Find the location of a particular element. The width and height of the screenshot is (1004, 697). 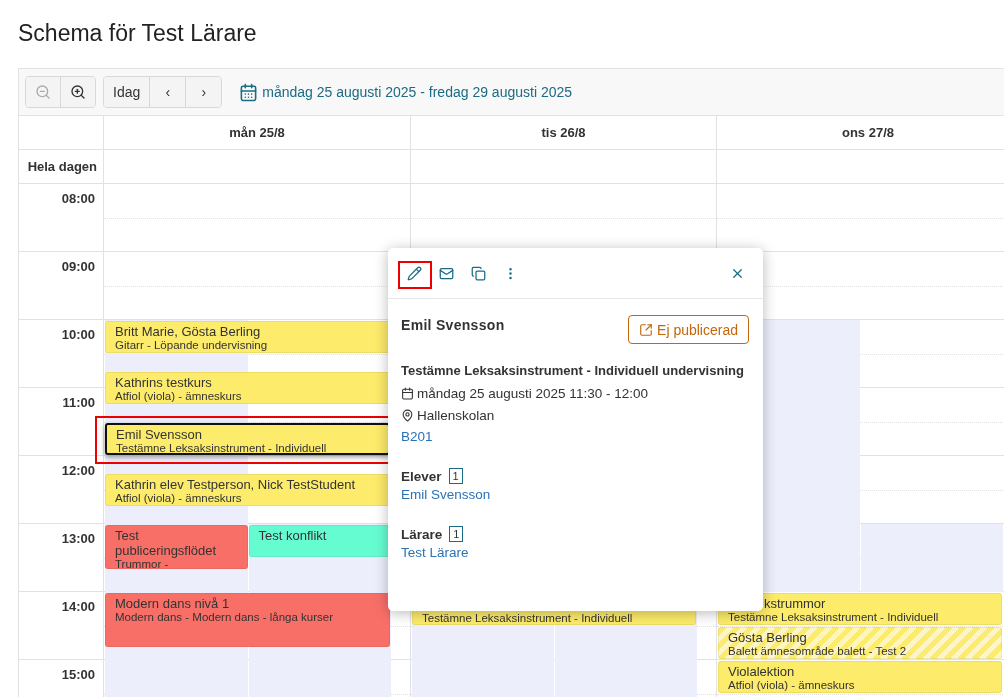

calendar-event: Britt Marie, Gösta Berling Gitarr - Löpande undervisning is located at coordinates (247, 337).